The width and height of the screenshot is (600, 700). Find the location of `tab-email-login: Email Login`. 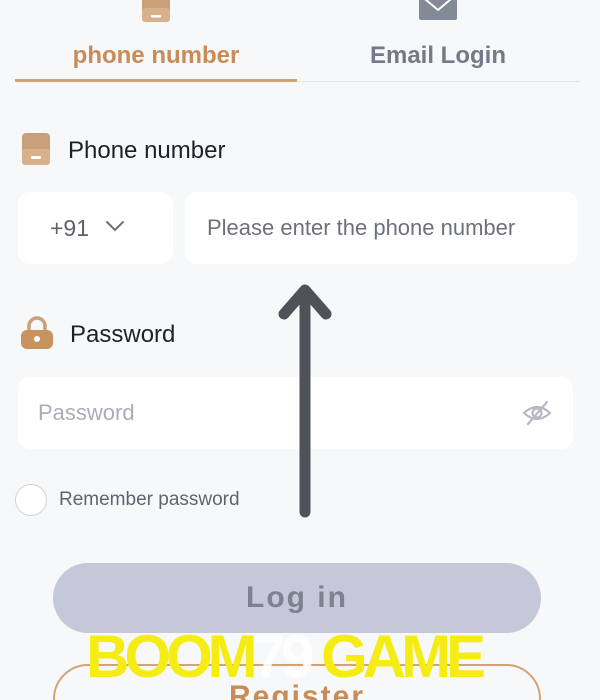

tab-email-login: Email Login is located at coordinates (438, 41).